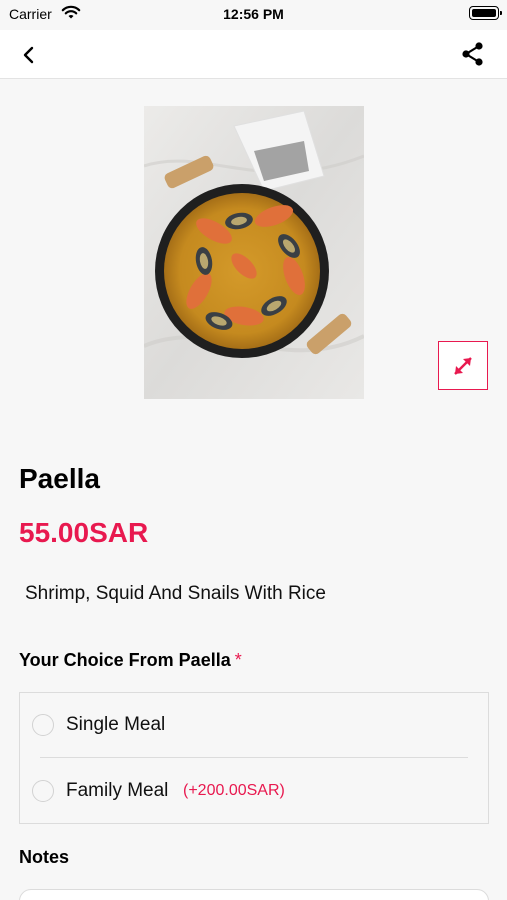 The height and width of the screenshot is (900, 507). I want to click on product-description: Shrimp, Squid And Snails With Rice, so click(175, 593).